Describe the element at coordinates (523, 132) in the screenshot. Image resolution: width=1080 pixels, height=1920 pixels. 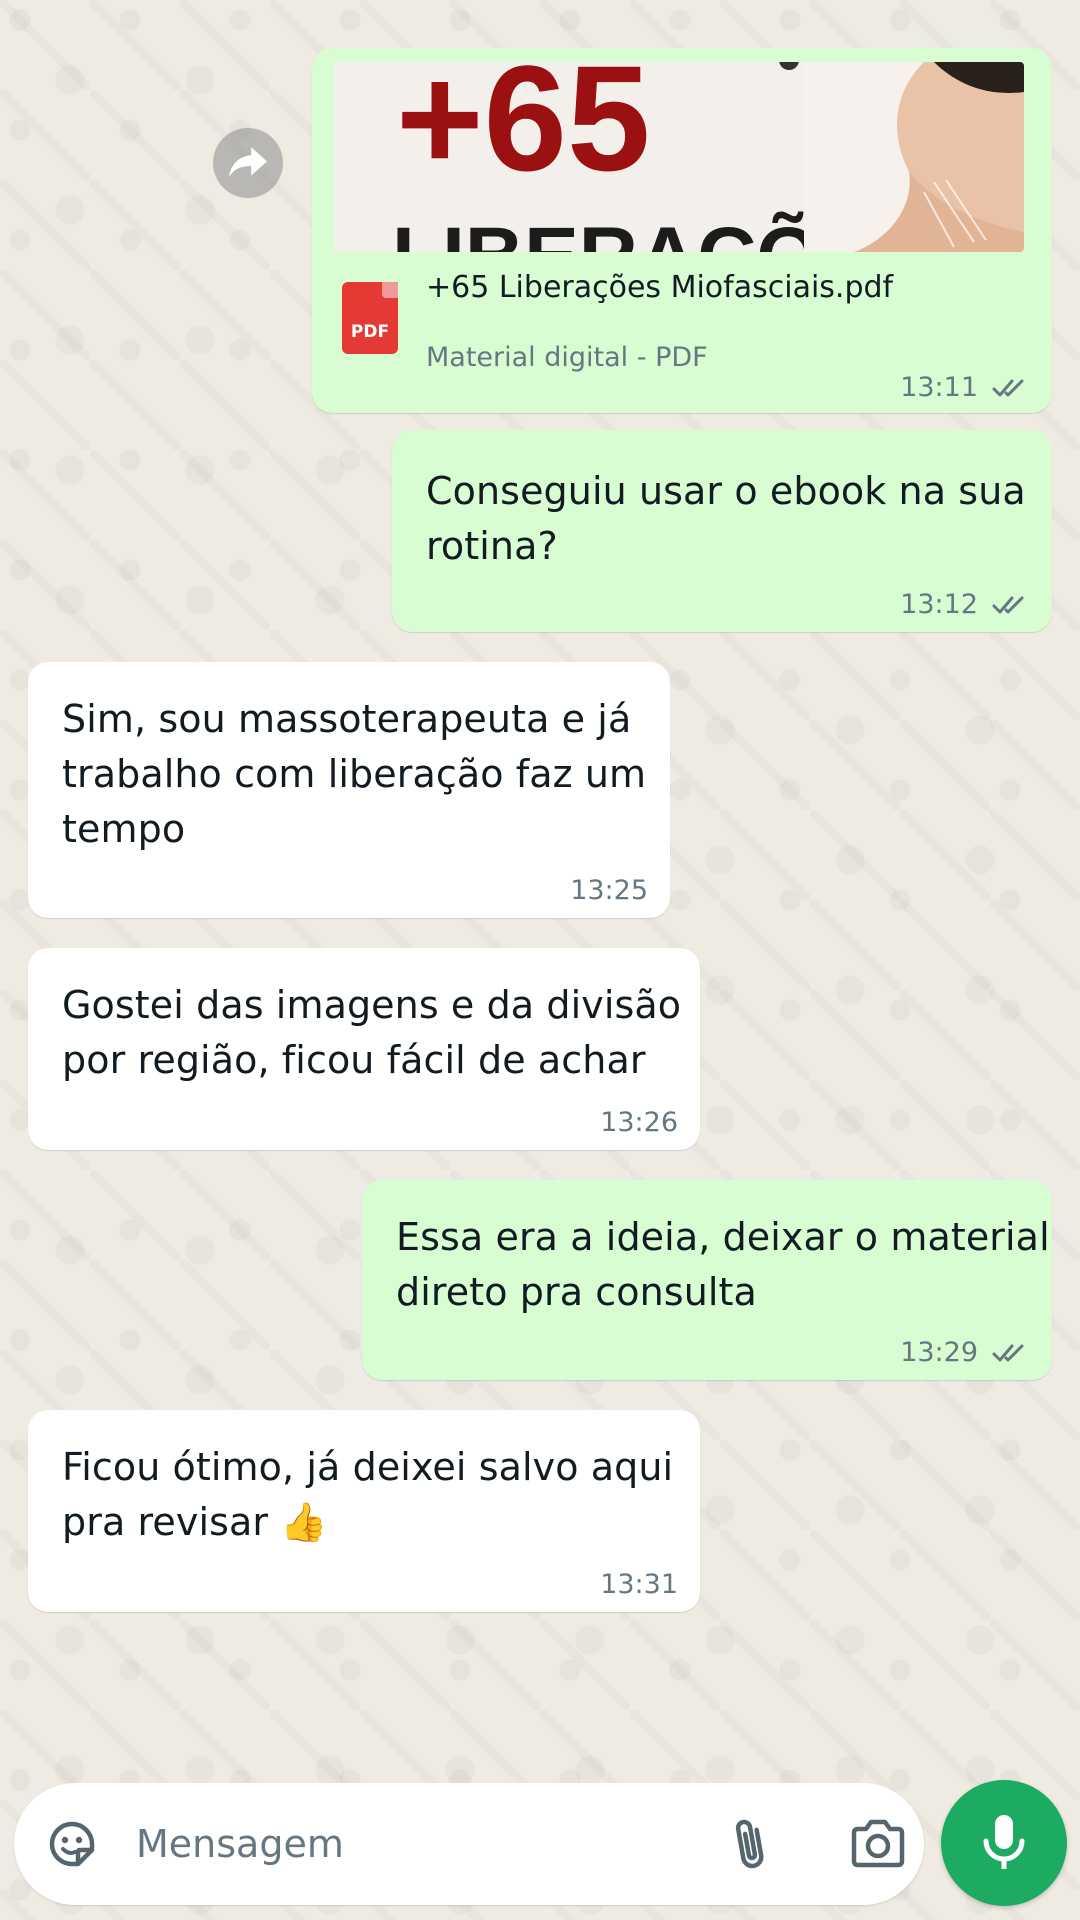
I see `cover-number: +65` at that location.